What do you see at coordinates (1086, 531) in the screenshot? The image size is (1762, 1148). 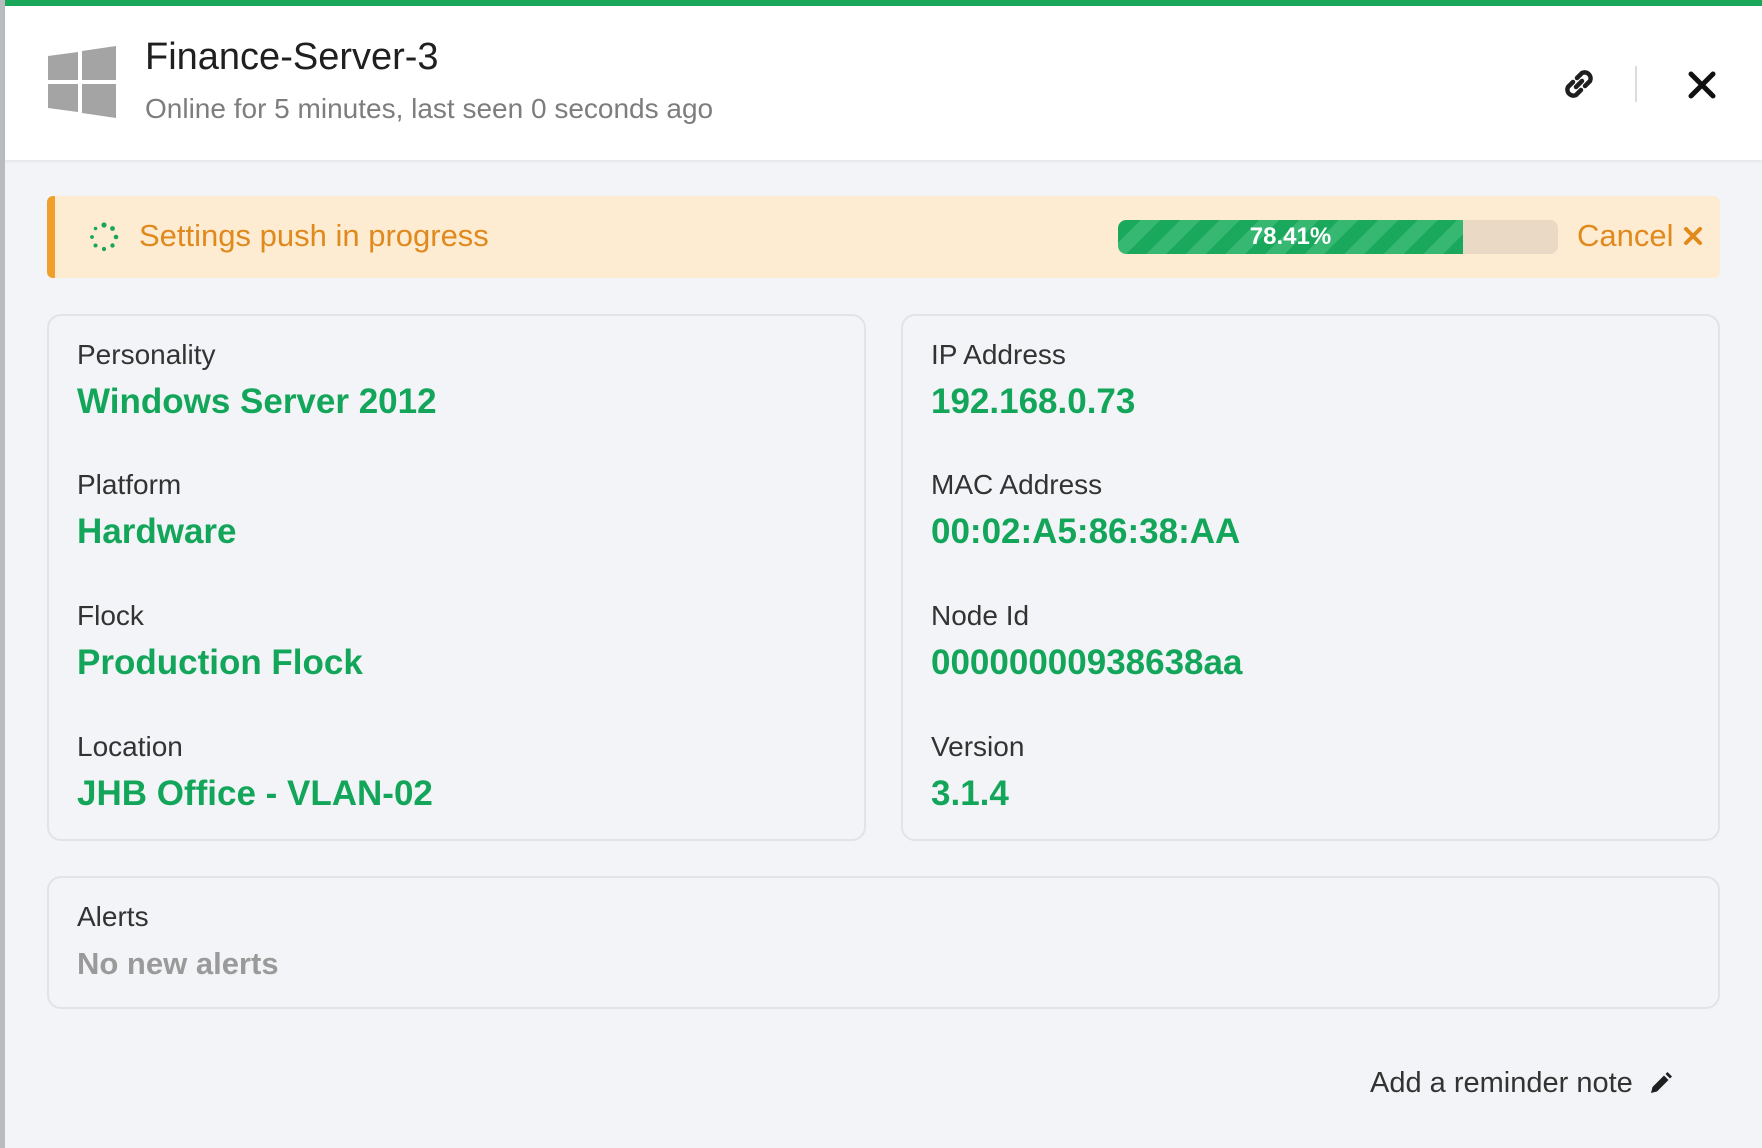 I see `mac-address-value: 00:02:A5:86:38:AA` at bounding box center [1086, 531].